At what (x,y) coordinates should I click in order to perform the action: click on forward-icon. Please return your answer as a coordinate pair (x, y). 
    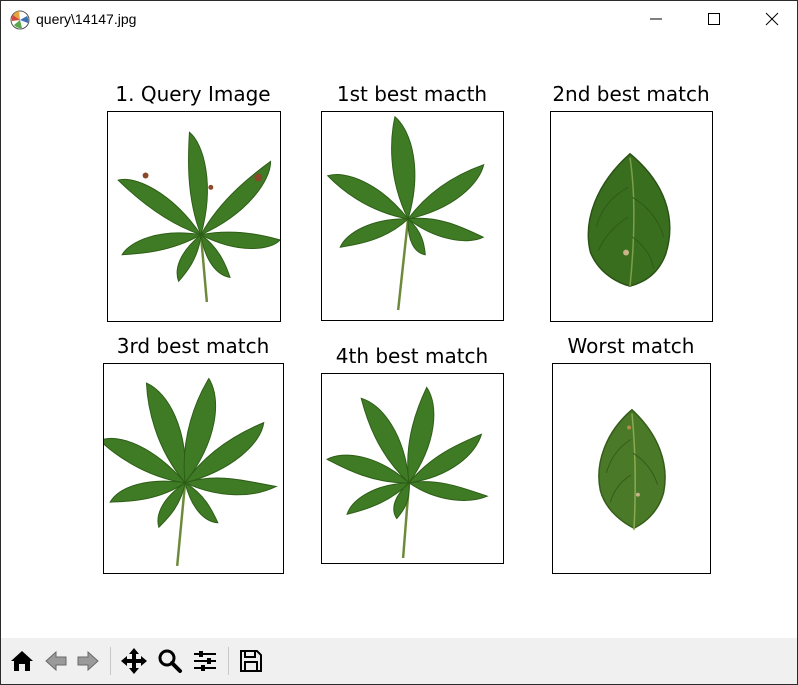
    Looking at the image, I should click on (88, 661).